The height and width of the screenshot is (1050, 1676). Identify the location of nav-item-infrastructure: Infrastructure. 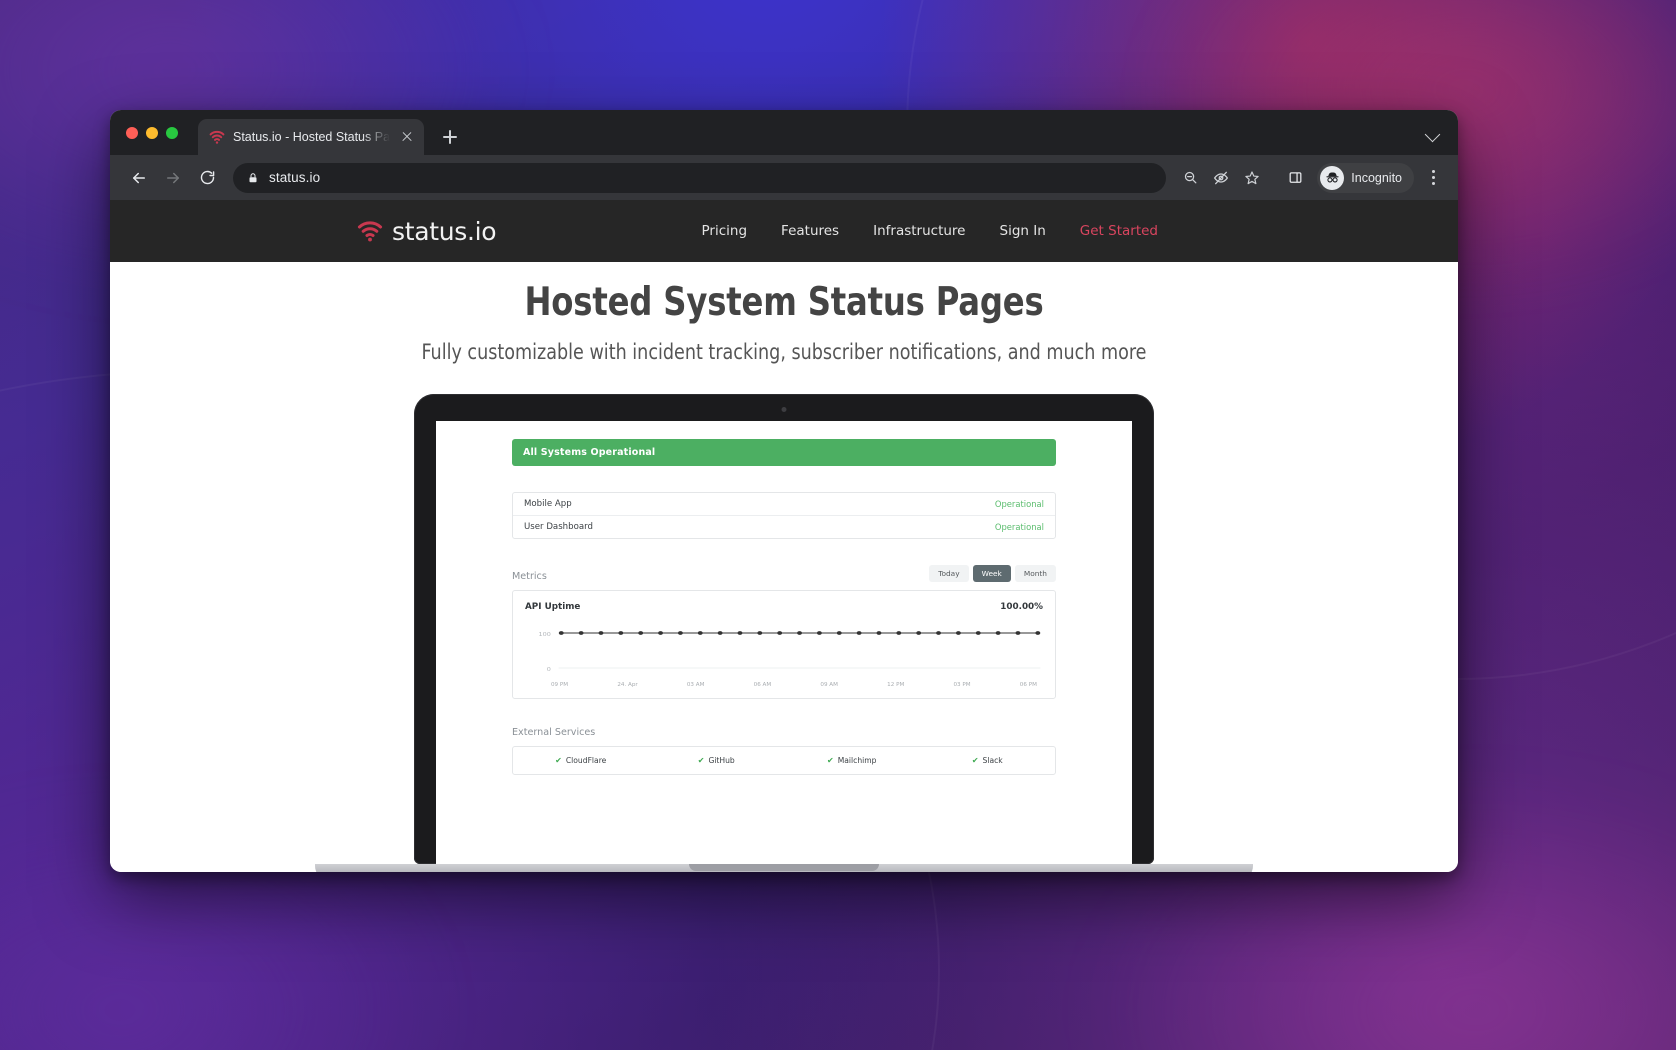
(919, 231).